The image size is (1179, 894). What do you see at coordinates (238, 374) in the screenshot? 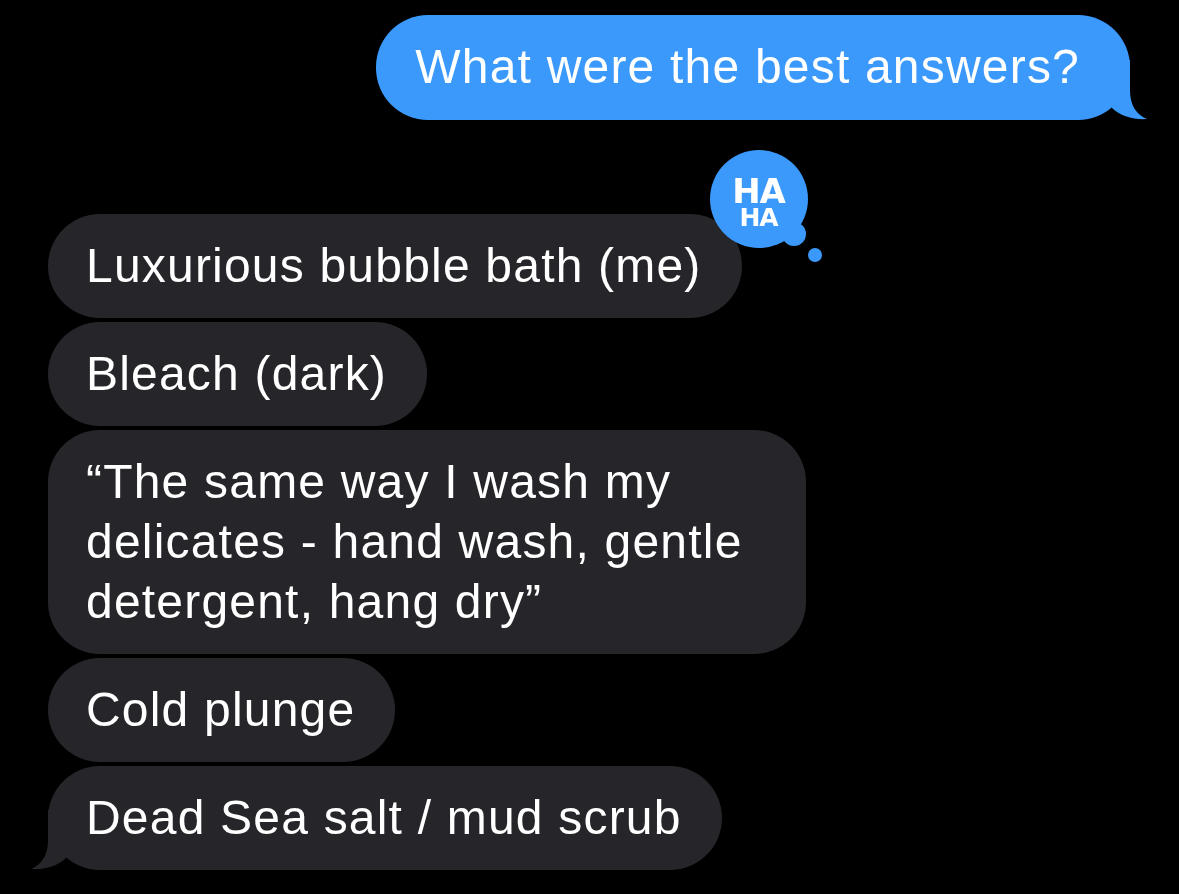
I see `message-bubble: Bleach (dark)` at bounding box center [238, 374].